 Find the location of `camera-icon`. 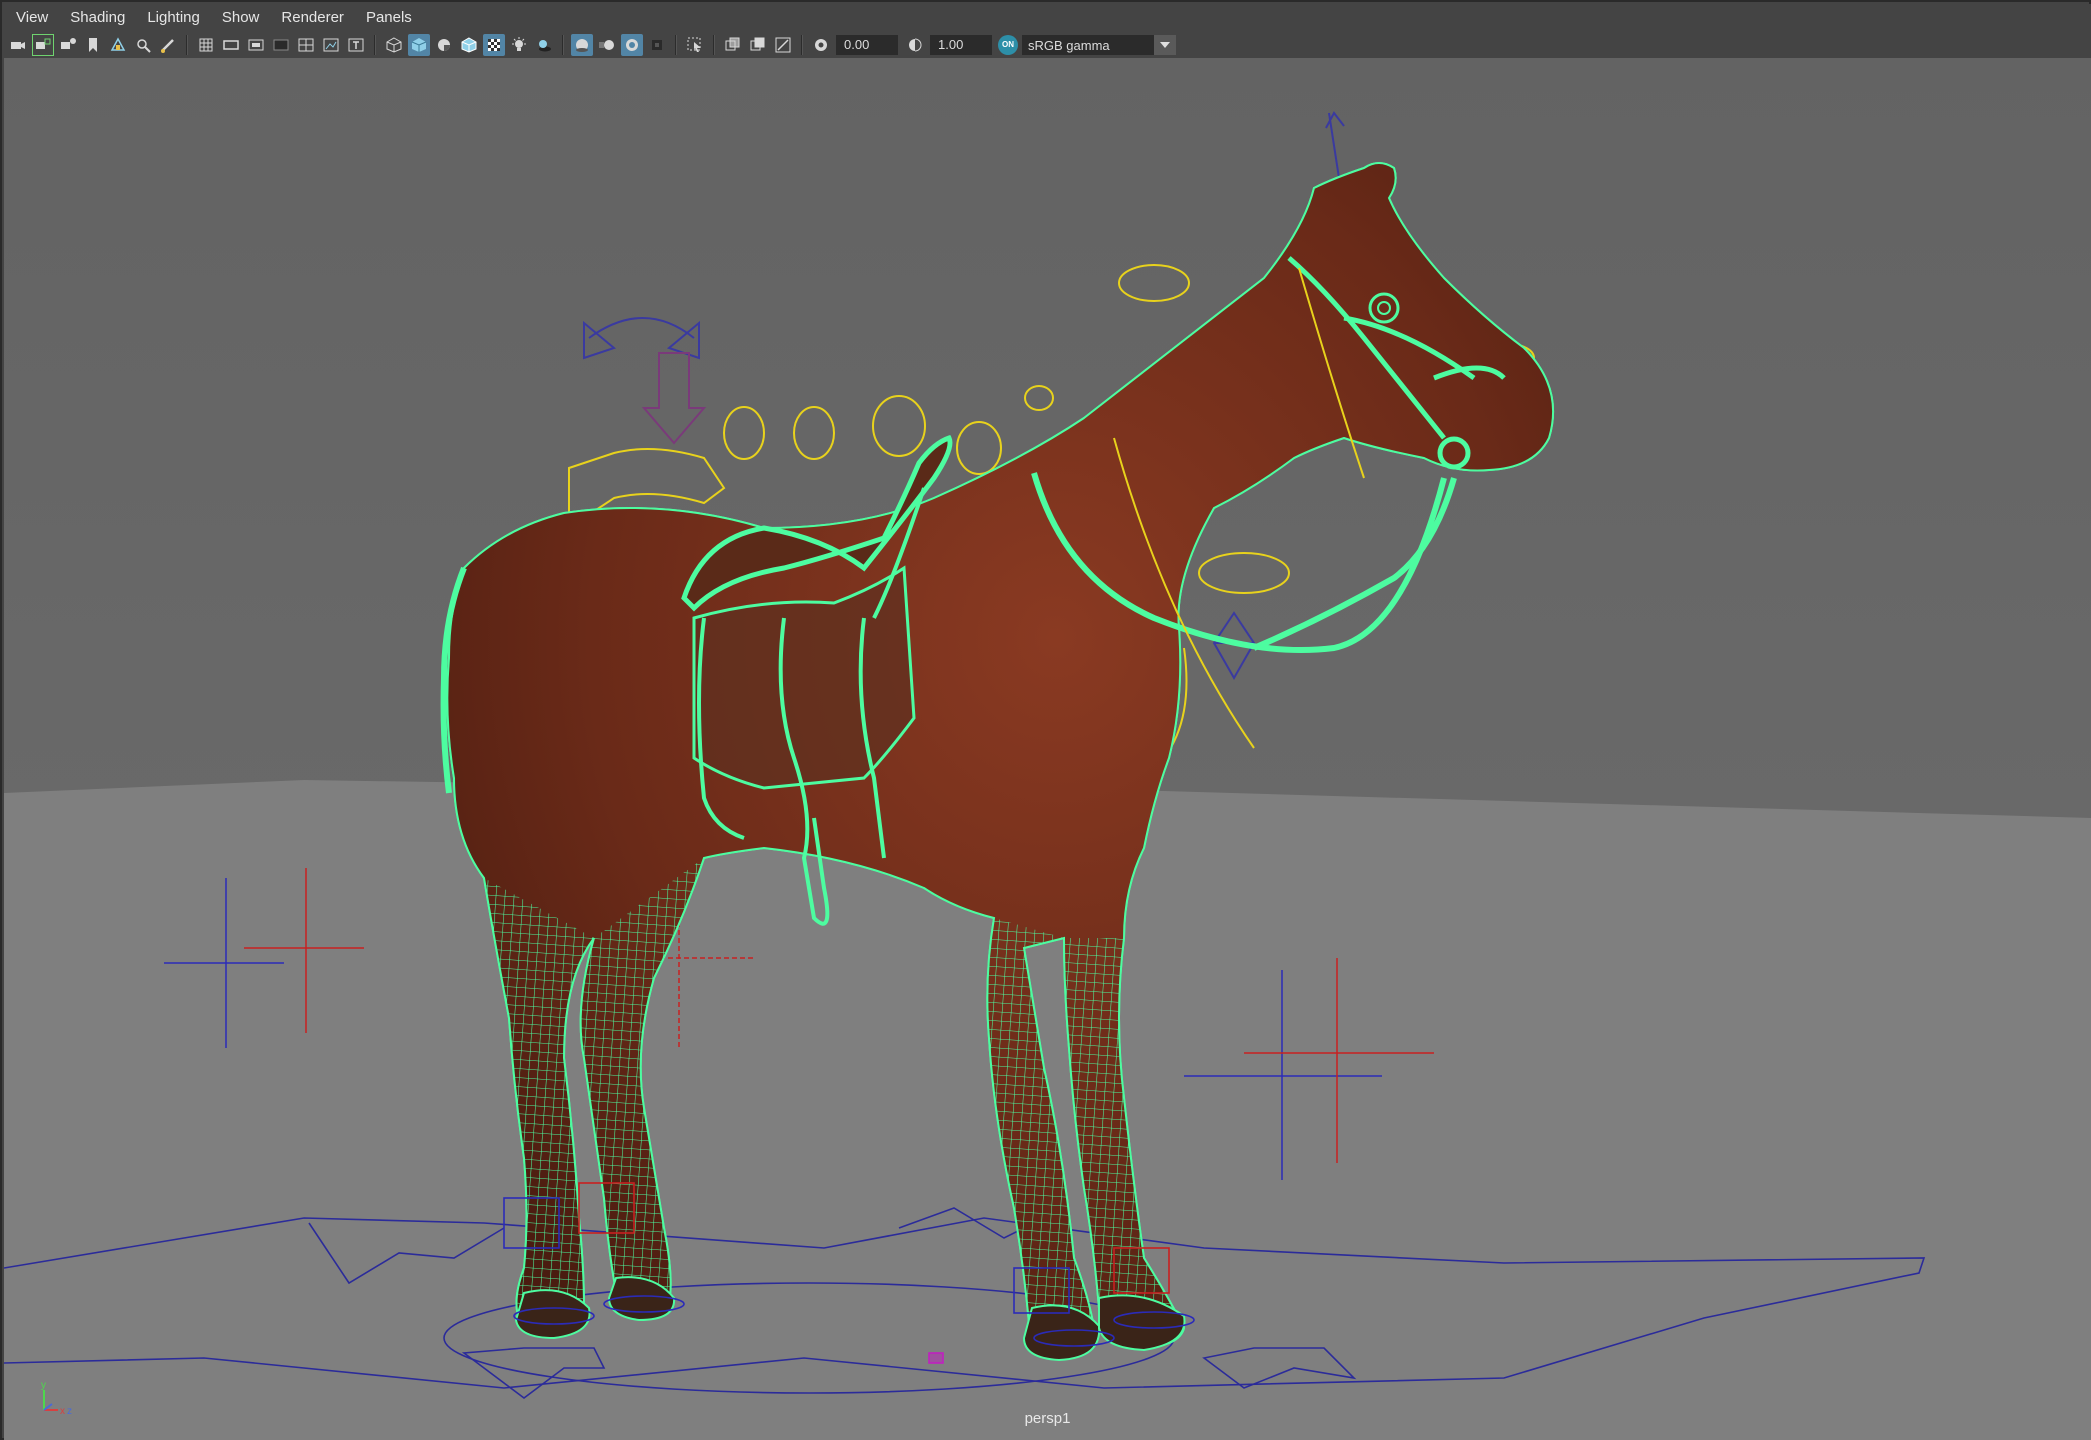

camera-icon is located at coordinates (18, 45).